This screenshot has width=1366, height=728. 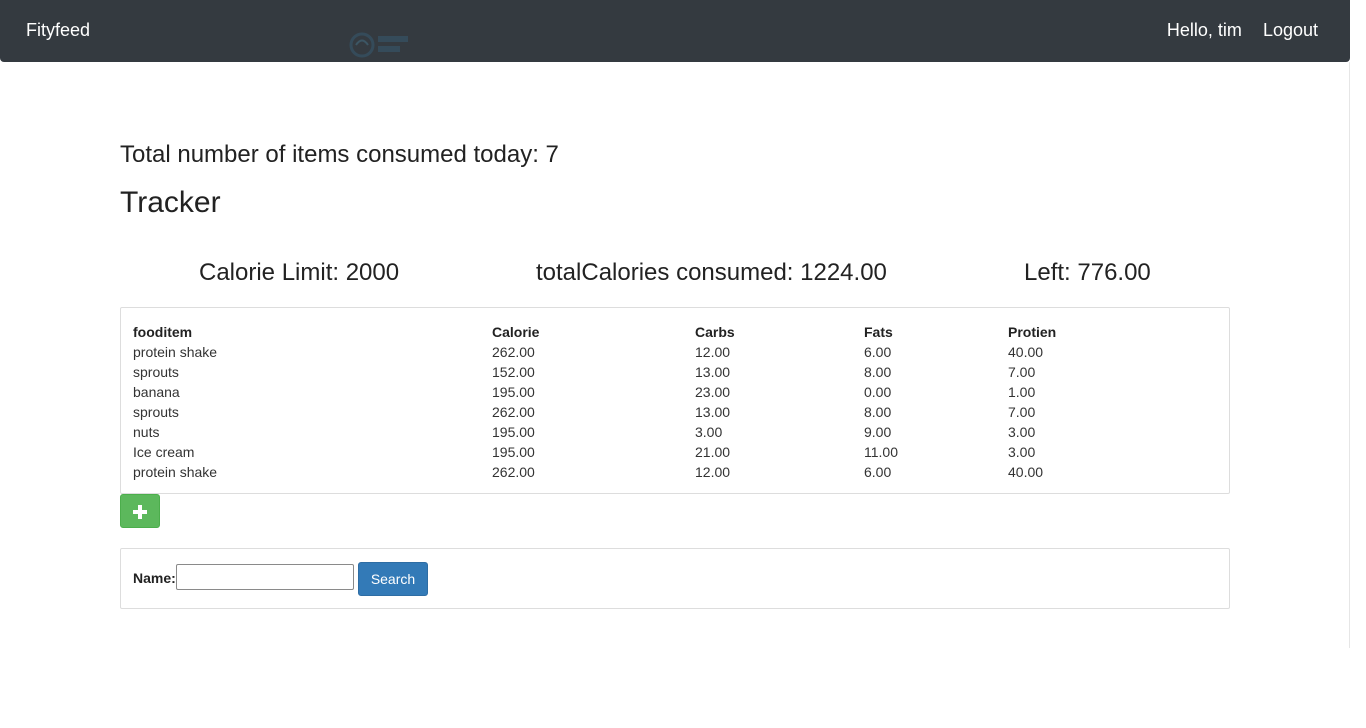 What do you see at coordinates (713, 392) in the screenshot?
I see `table-cell-carbs: 23.00` at bounding box center [713, 392].